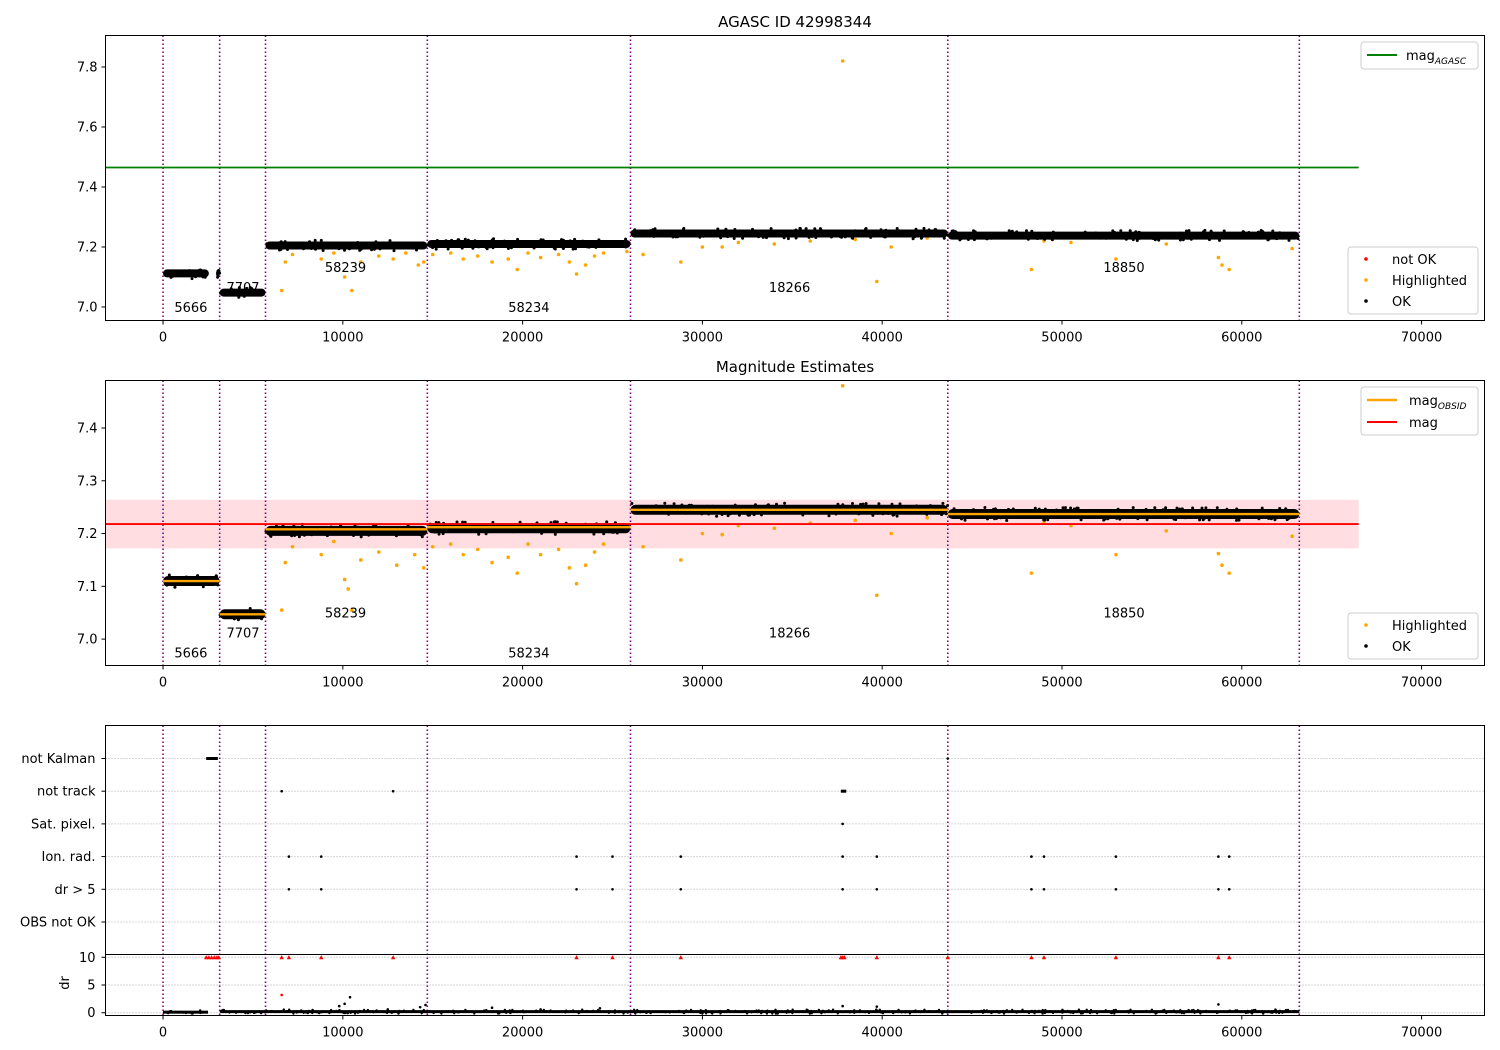 This screenshot has height=1050, width=1500. I want to click on dr-clipped-marker, so click(321, 957).